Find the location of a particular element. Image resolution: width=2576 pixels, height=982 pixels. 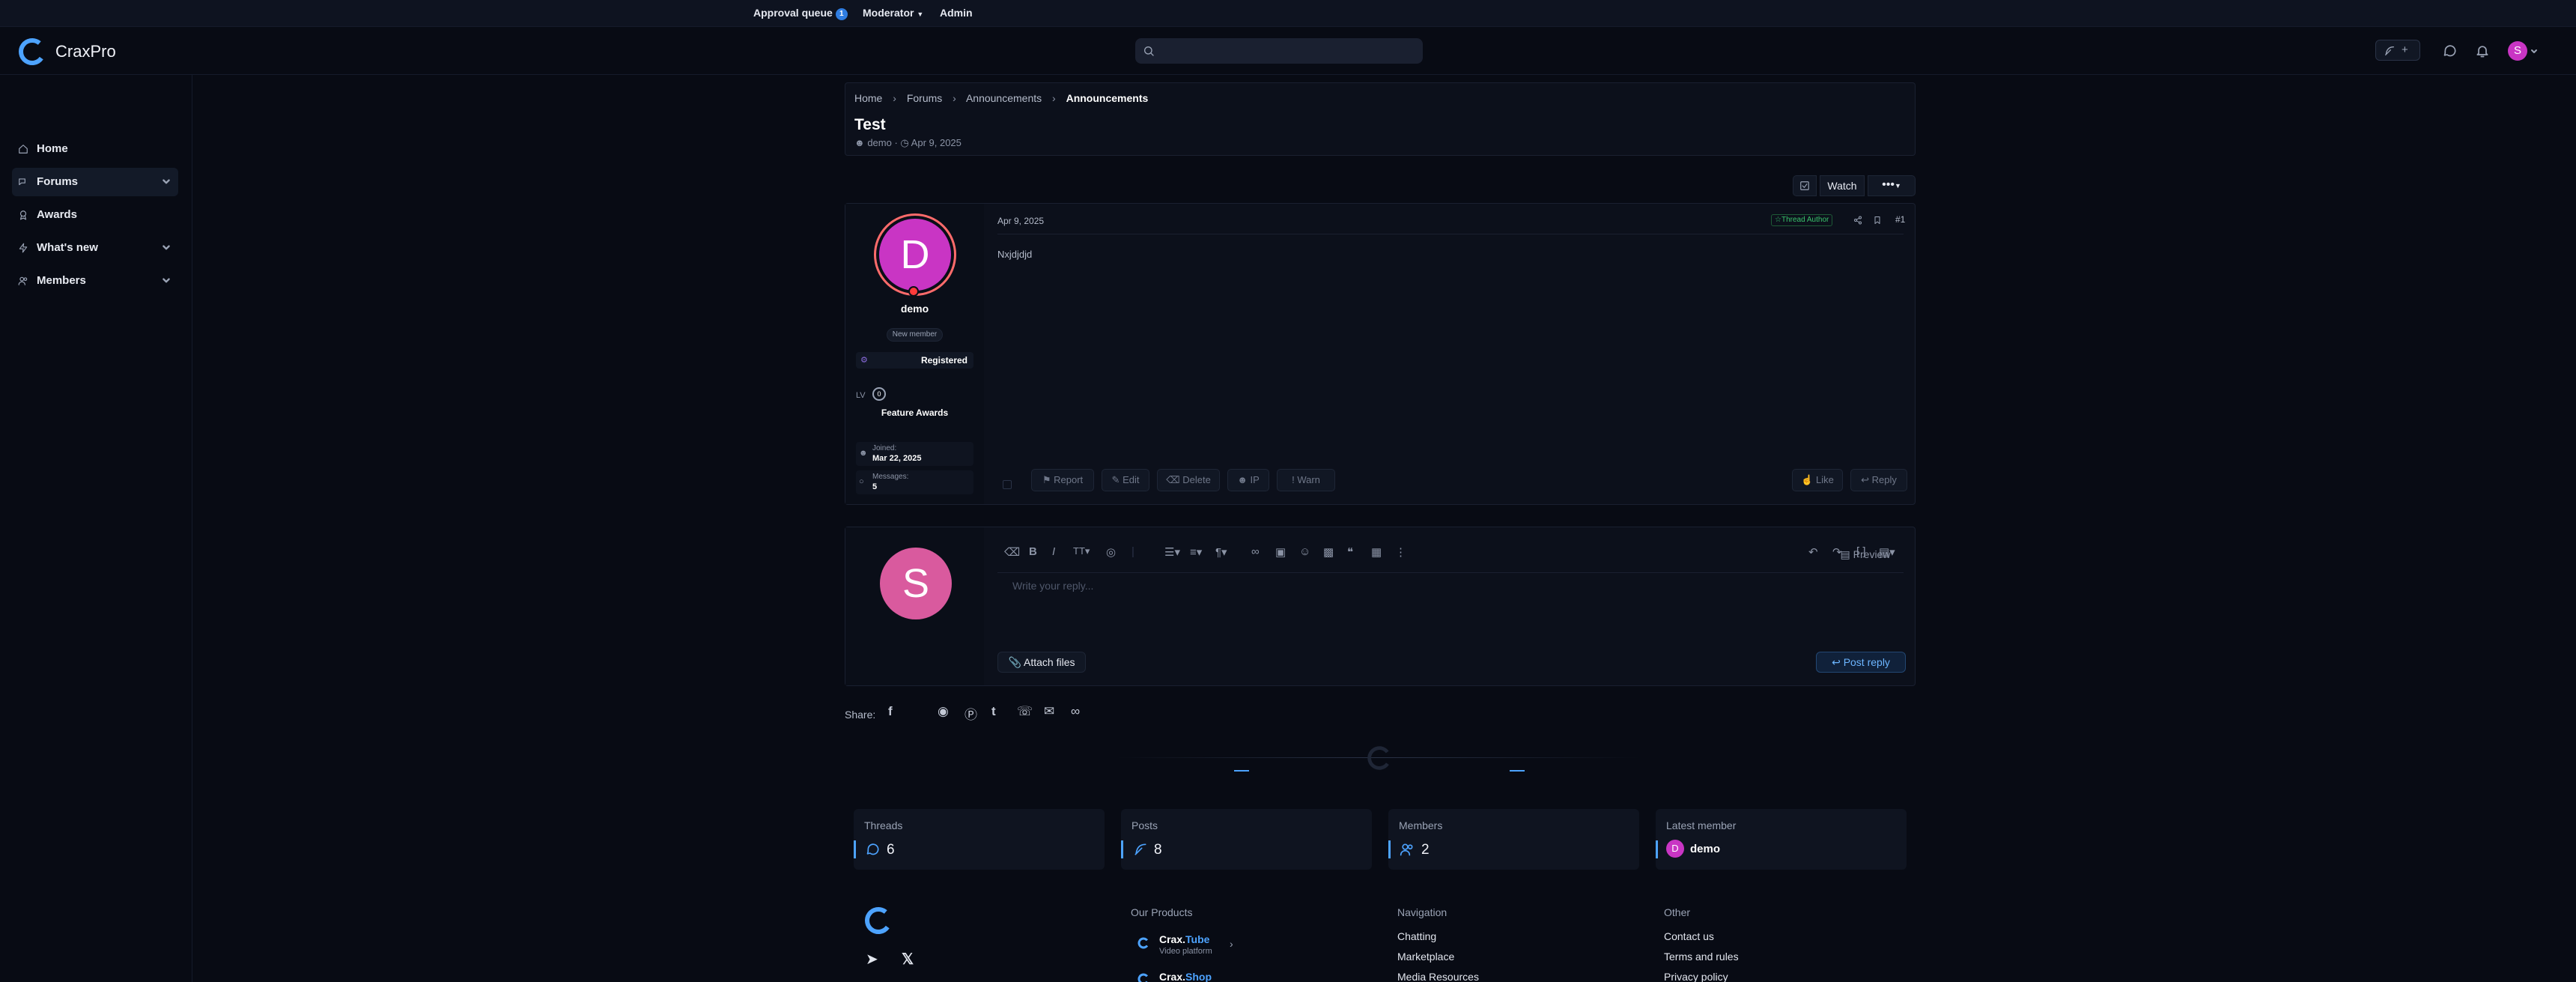

reddit-icon: ◉ is located at coordinates (943, 711).